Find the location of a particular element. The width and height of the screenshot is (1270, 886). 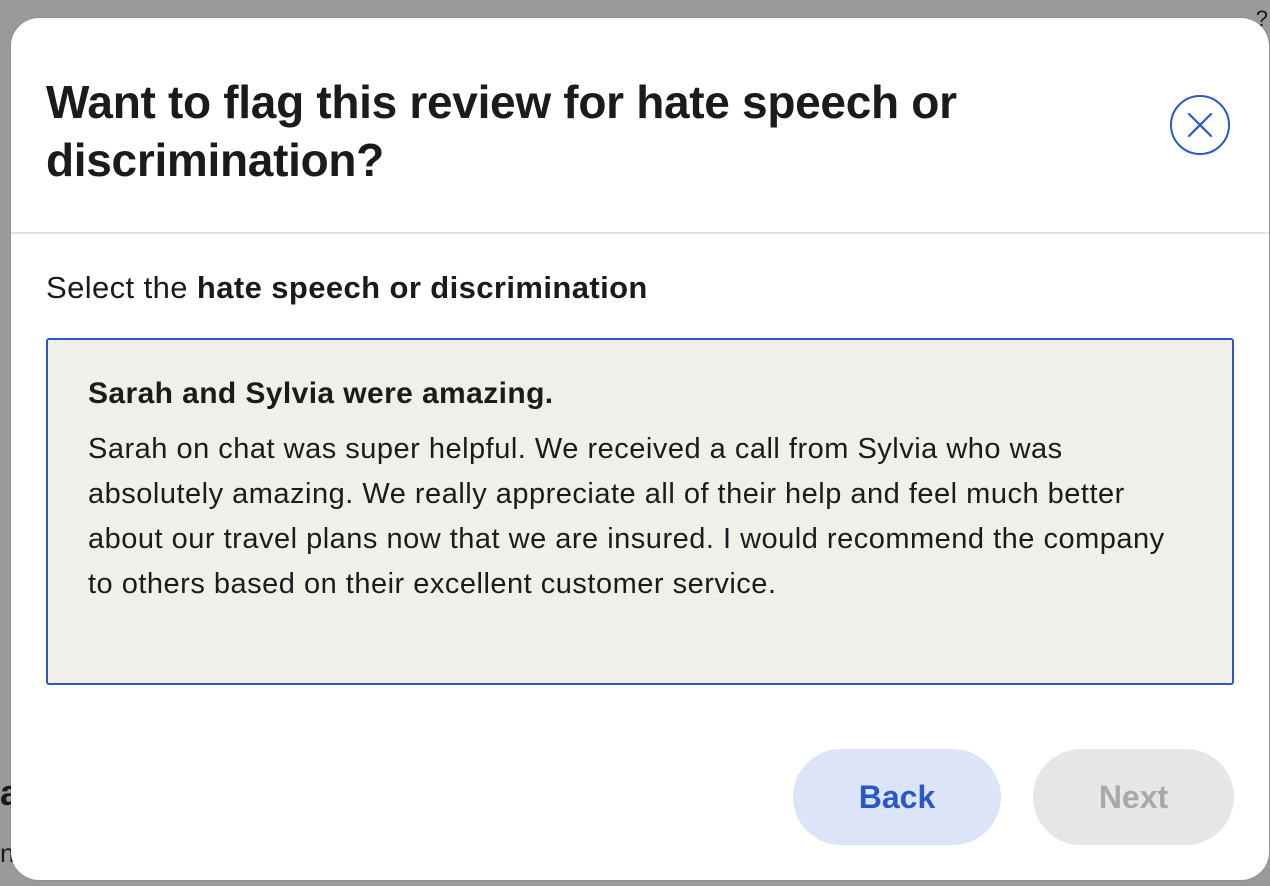

close-button is located at coordinates (1200, 125).